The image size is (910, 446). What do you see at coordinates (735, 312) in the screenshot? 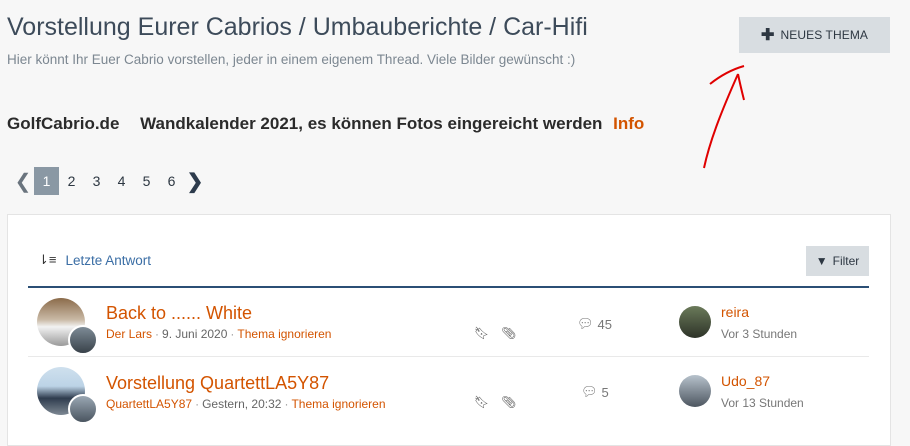
I see `last-poster-link: reira` at bounding box center [735, 312].